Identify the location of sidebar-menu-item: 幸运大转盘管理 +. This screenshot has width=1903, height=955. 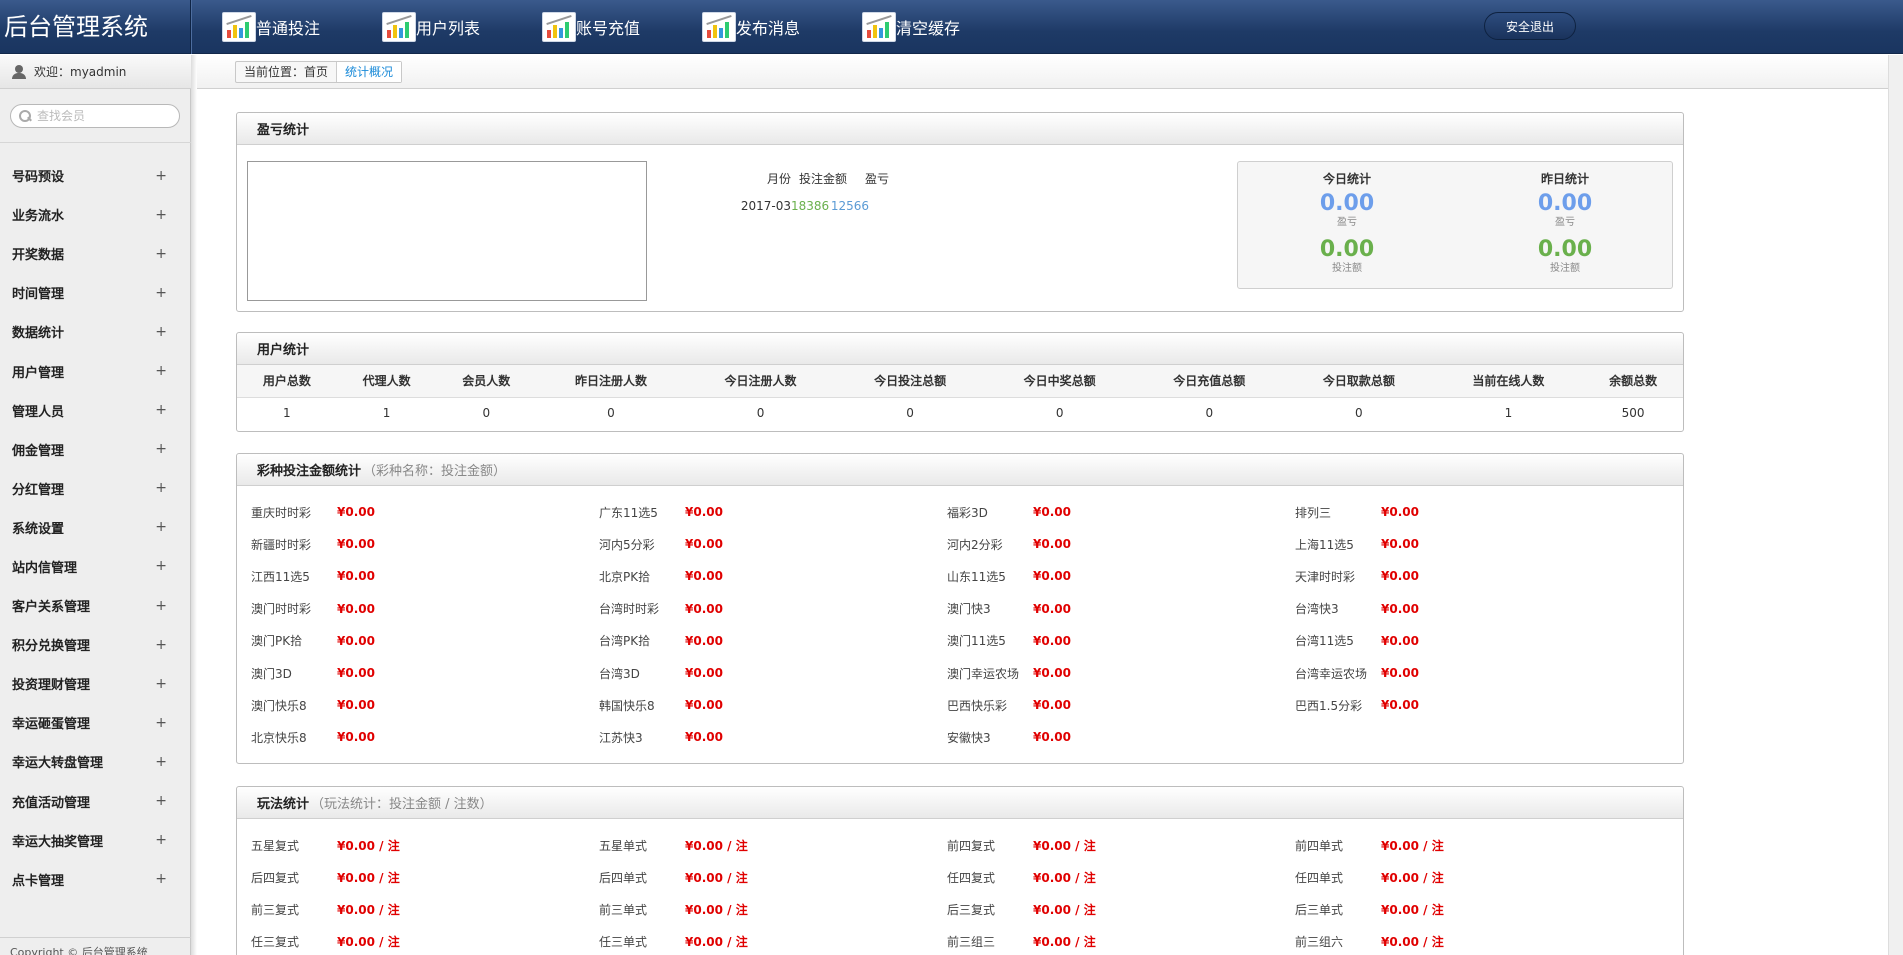
(95, 761).